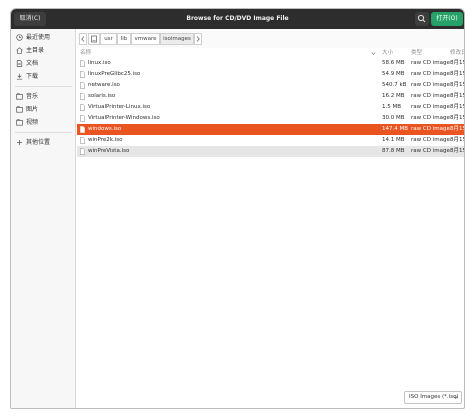 This screenshot has height=417, width=474. I want to click on chevron-right-icon, so click(198, 39).